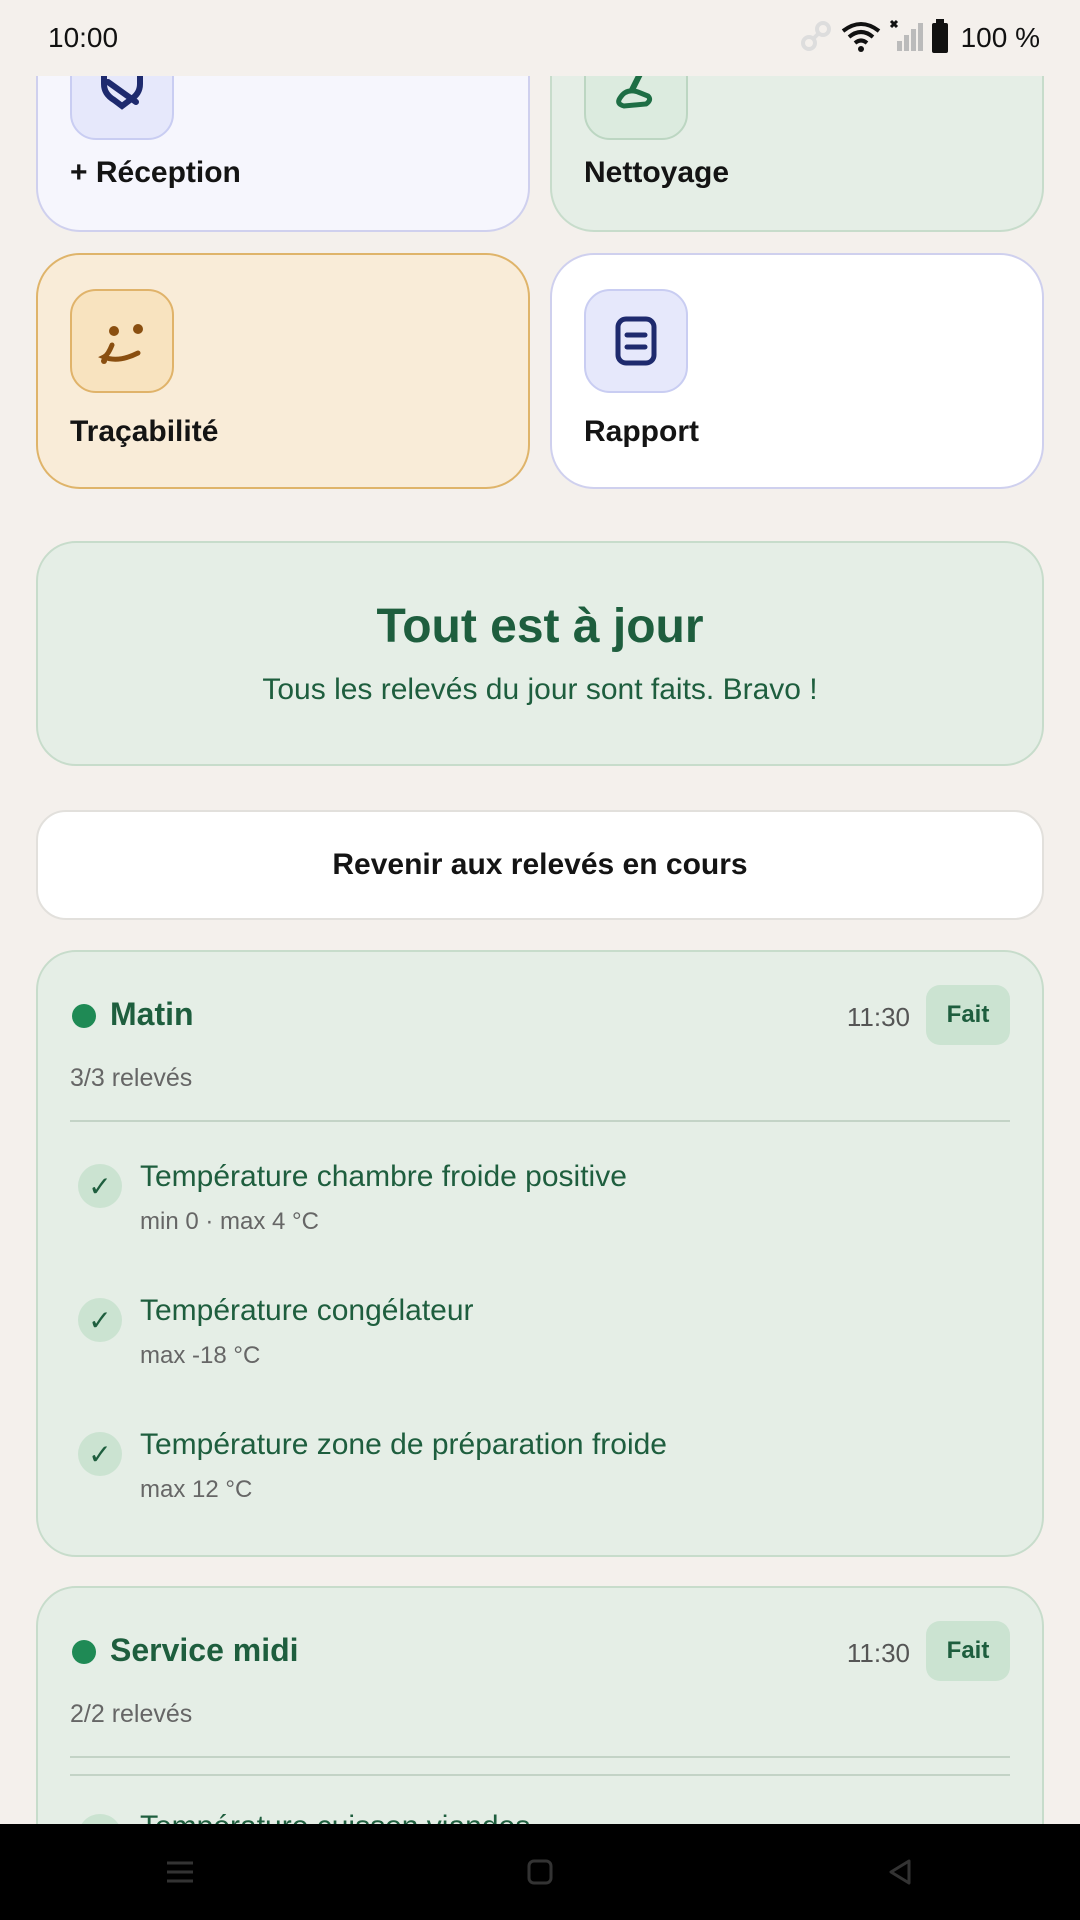 The height and width of the screenshot is (1920, 1080). What do you see at coordinates (200, 1355) in the screenshot?
I see `reading-range: max -18 °C` at bounding box center [200, 1355].